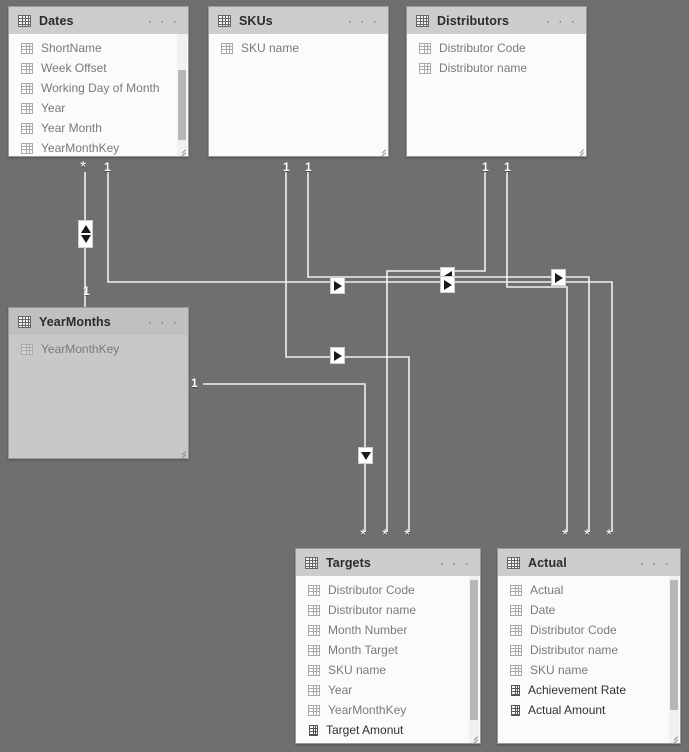 The height and width of the screenshot is (752, 689). I want to click on table-header-dates: Dates · · ·, so click(98, 20).